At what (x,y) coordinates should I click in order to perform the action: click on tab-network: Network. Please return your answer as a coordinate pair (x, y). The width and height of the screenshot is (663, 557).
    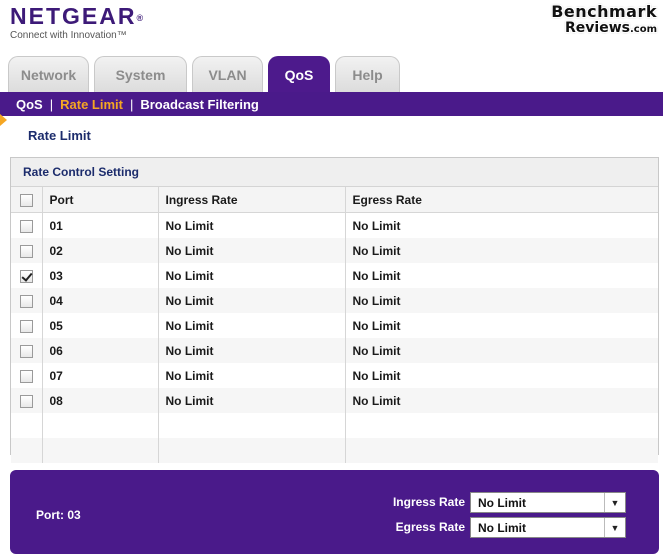
    Looking at the image, I should click on (48, 74).